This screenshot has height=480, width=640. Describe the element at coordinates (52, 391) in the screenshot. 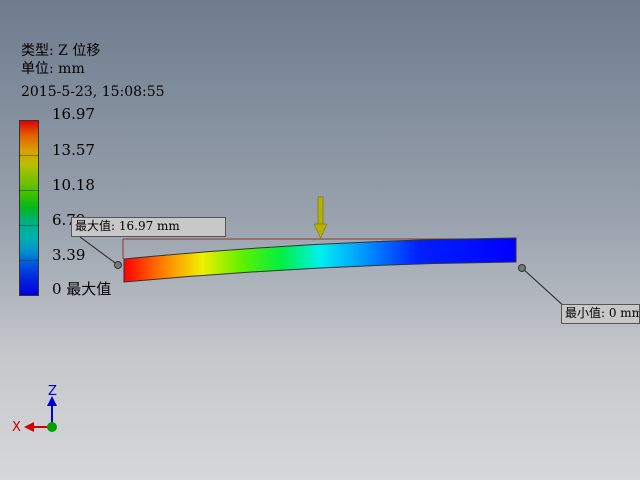

I see `z-axis-label: Z` at that location.